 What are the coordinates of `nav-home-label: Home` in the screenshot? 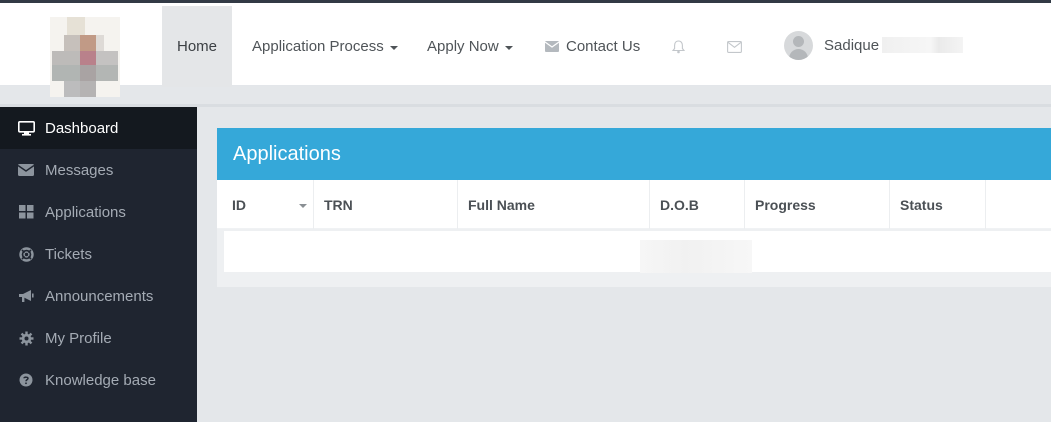 It's located at (197, 46).